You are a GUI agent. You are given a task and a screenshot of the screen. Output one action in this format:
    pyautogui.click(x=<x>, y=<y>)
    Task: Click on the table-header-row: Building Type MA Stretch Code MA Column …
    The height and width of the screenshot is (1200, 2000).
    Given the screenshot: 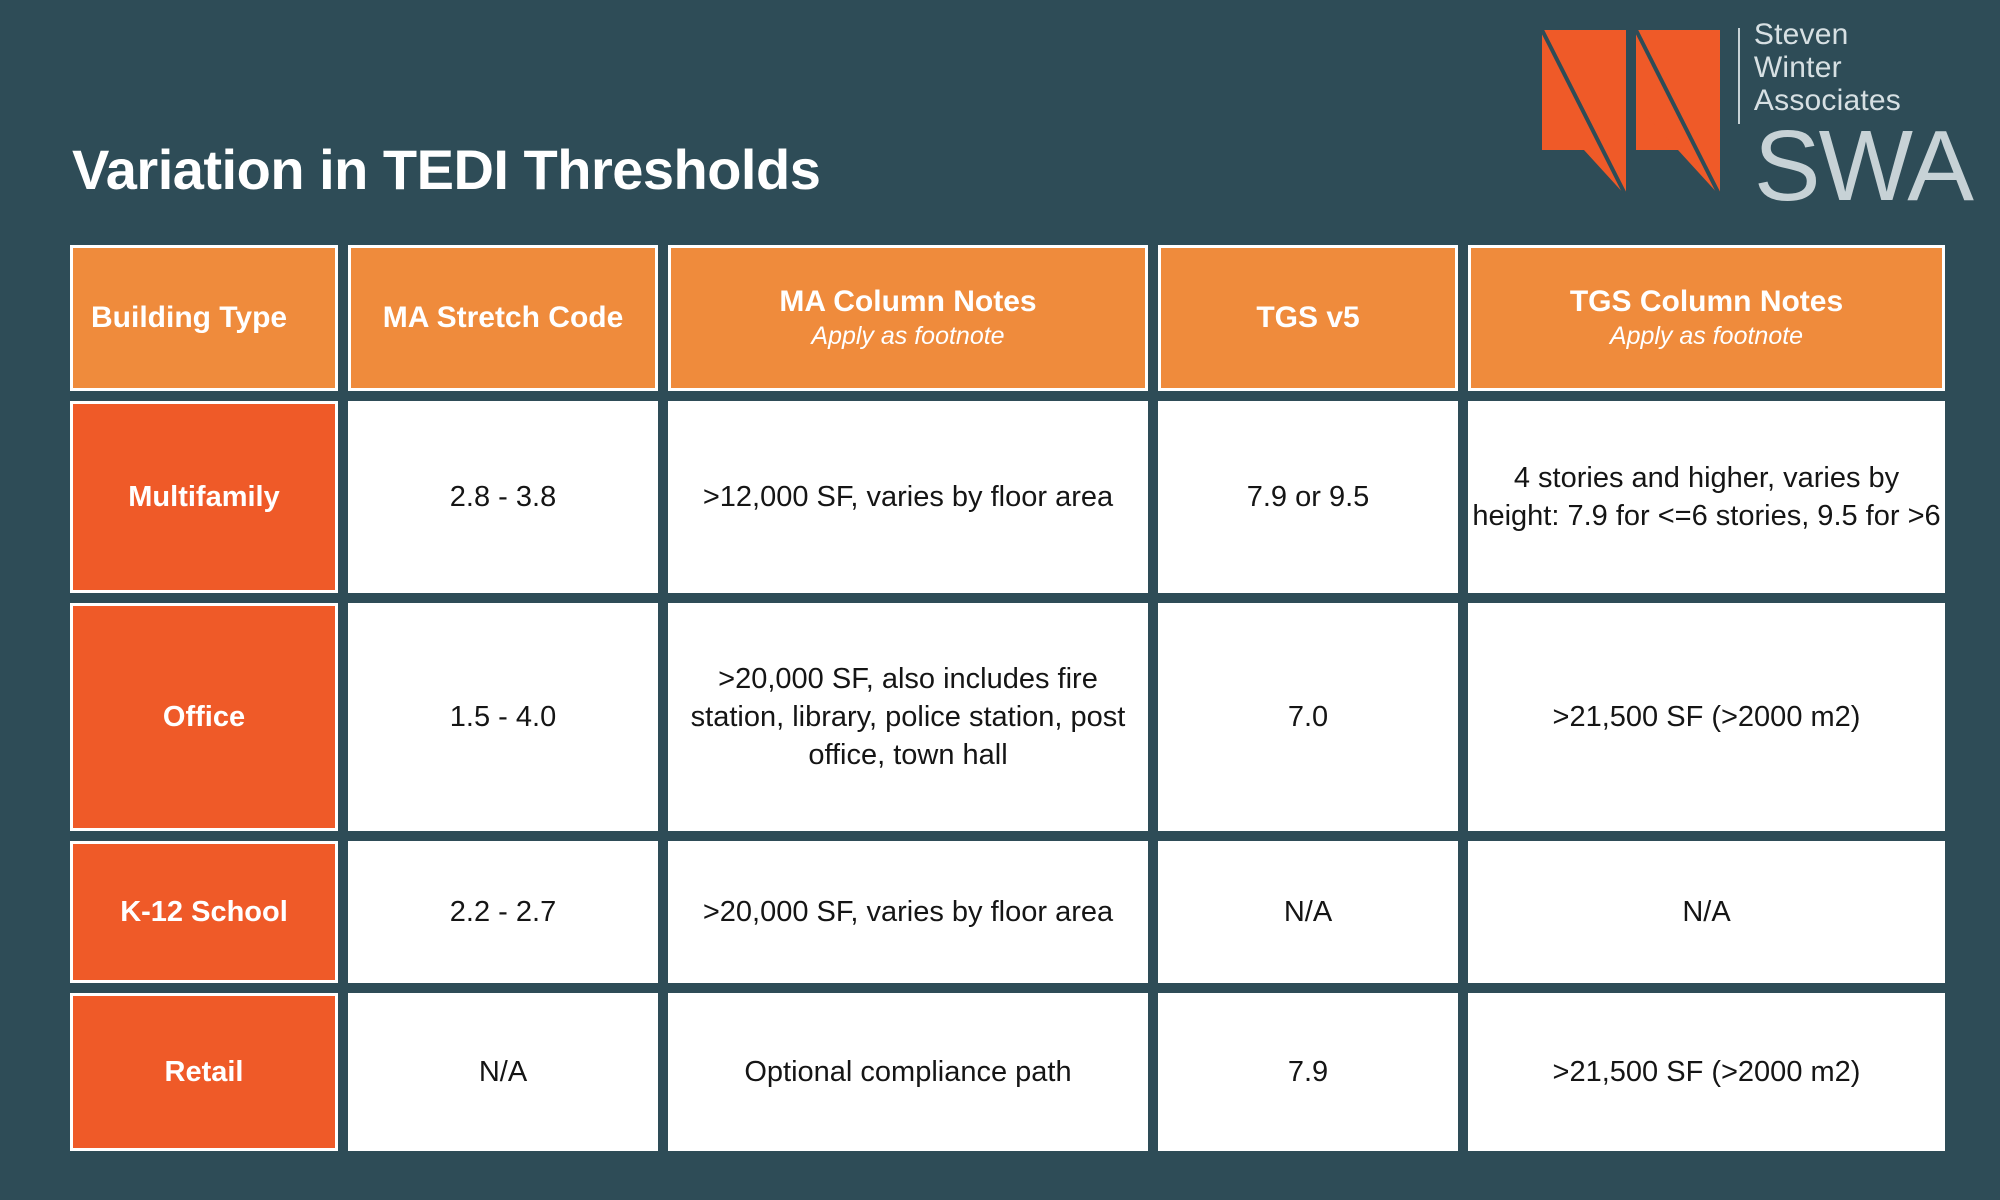 What is the action you would take?
    pyautogui.click(x=1007, y=318)
    